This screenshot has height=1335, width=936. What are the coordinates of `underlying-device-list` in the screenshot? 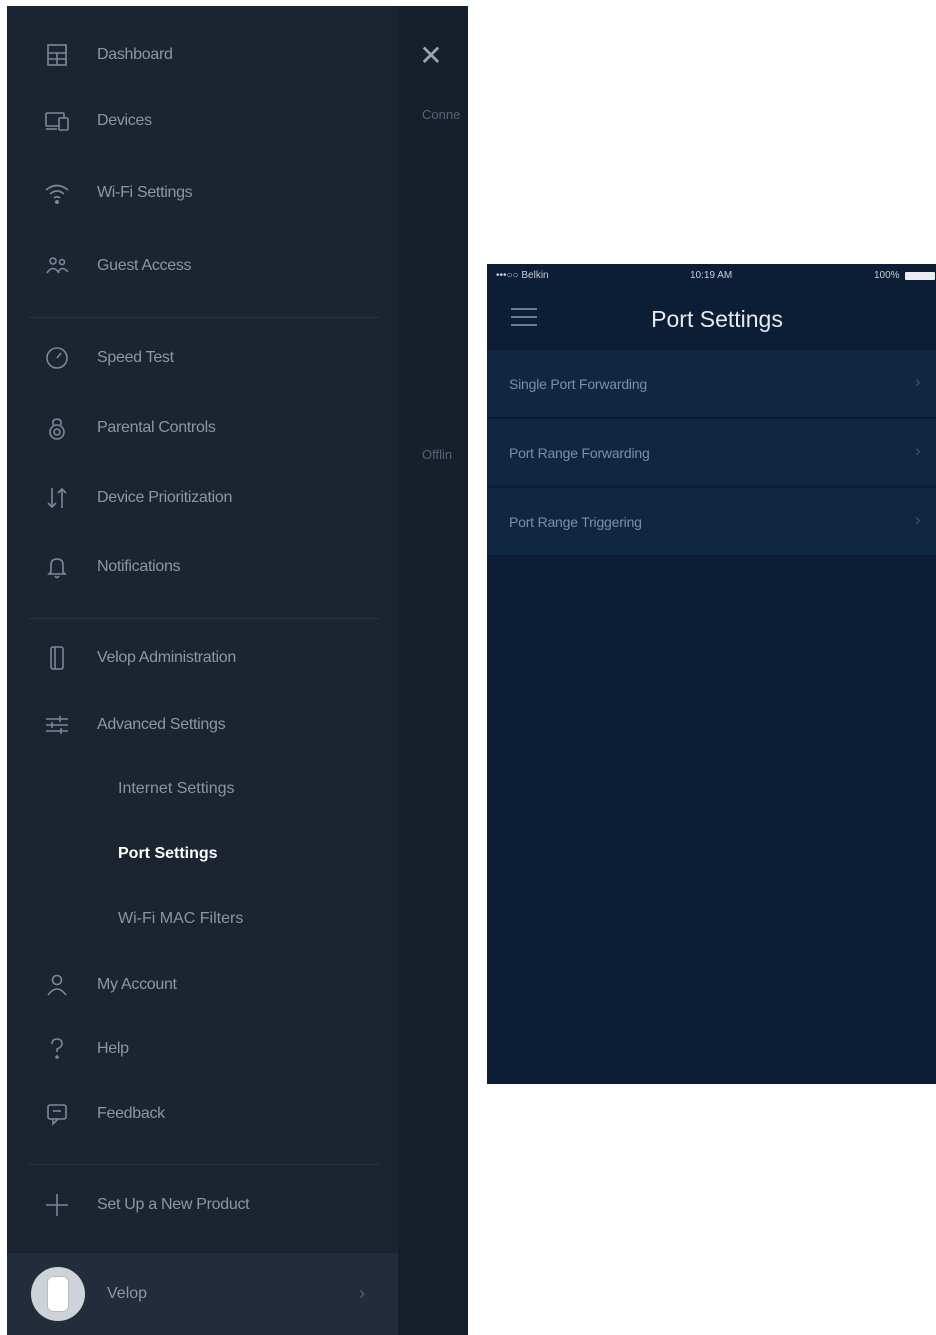 It's located at (433, 670).